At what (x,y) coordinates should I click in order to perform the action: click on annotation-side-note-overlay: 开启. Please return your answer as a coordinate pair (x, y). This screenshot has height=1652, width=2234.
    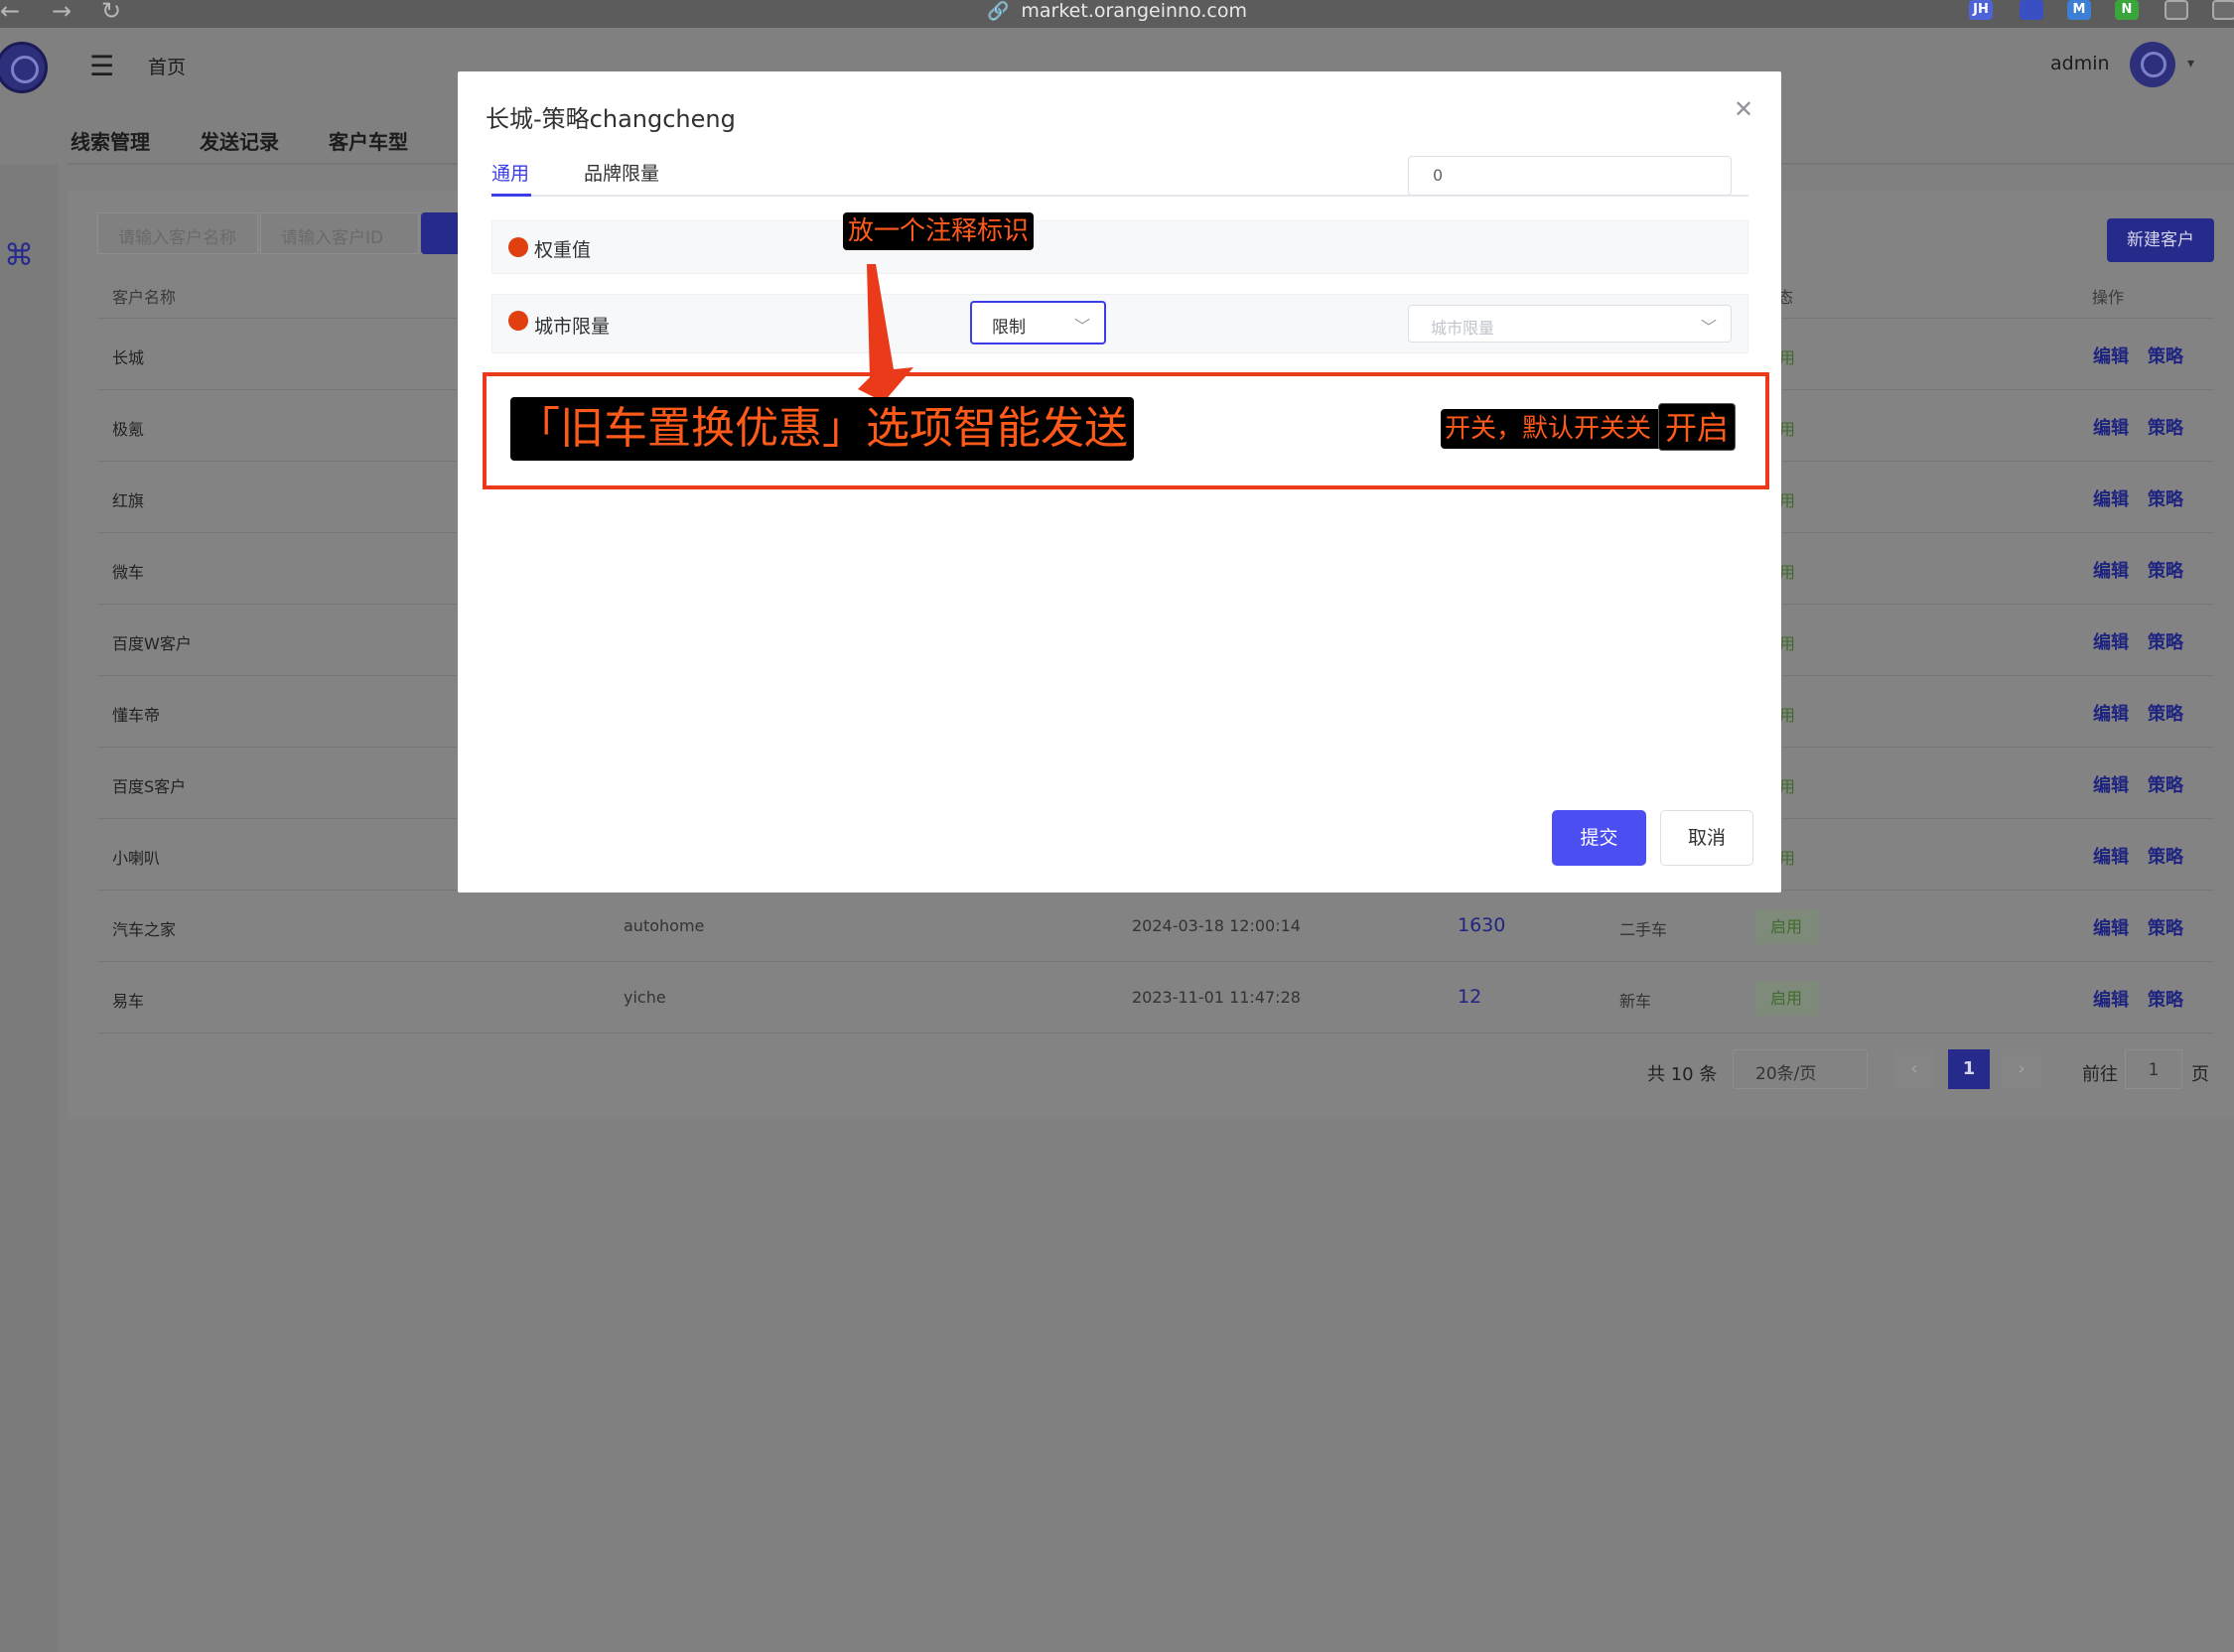
    Looking at the image, I should click on (1697, 427).